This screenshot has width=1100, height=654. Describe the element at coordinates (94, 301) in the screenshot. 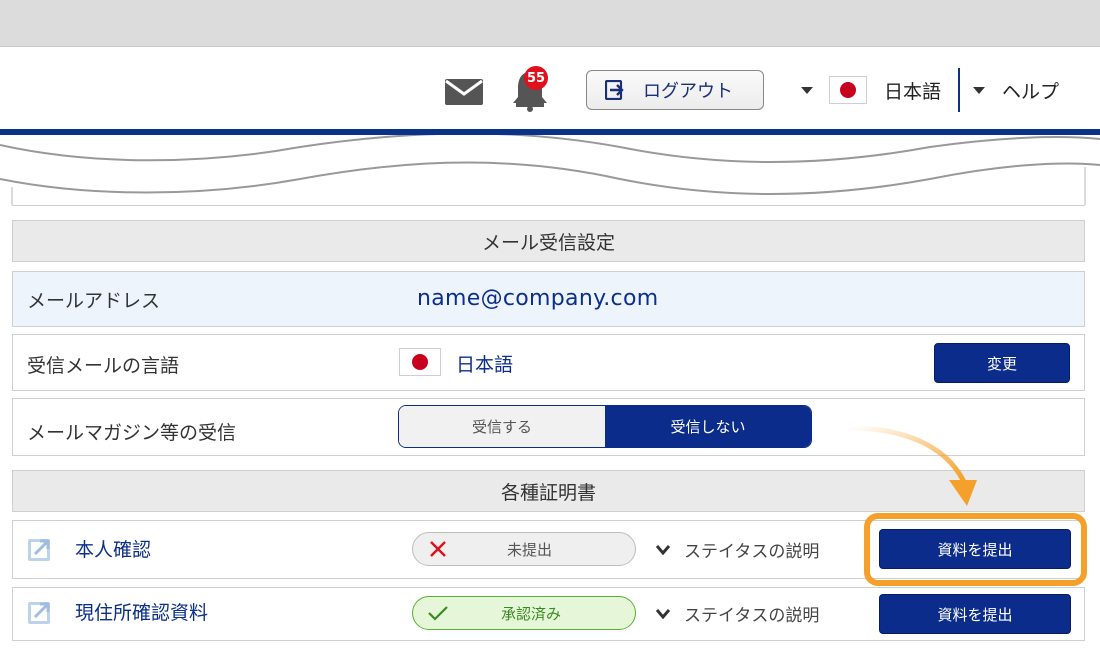

I see `email-label: メールアドレス` at that location.